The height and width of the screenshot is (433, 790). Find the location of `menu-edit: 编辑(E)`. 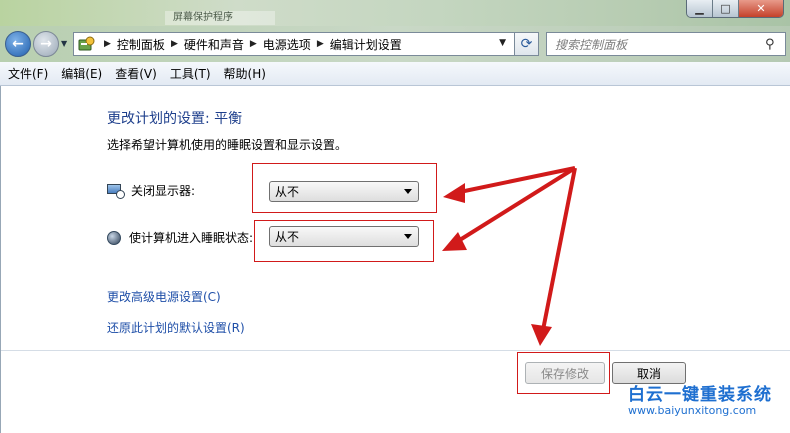

menu-edit: 编辑(E) is located at coordinates (81, 73).